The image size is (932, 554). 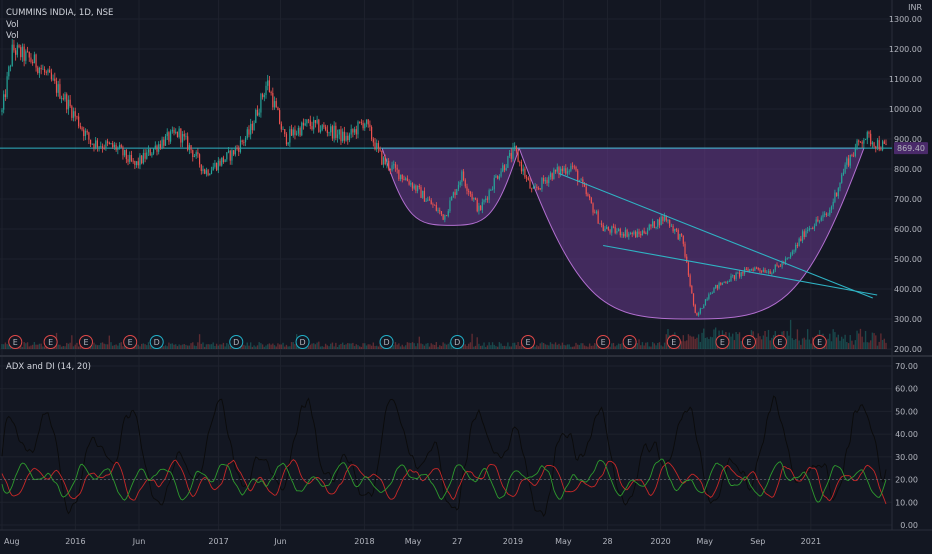 I want to click on currency-label: INR, so click(x=915, y=7).